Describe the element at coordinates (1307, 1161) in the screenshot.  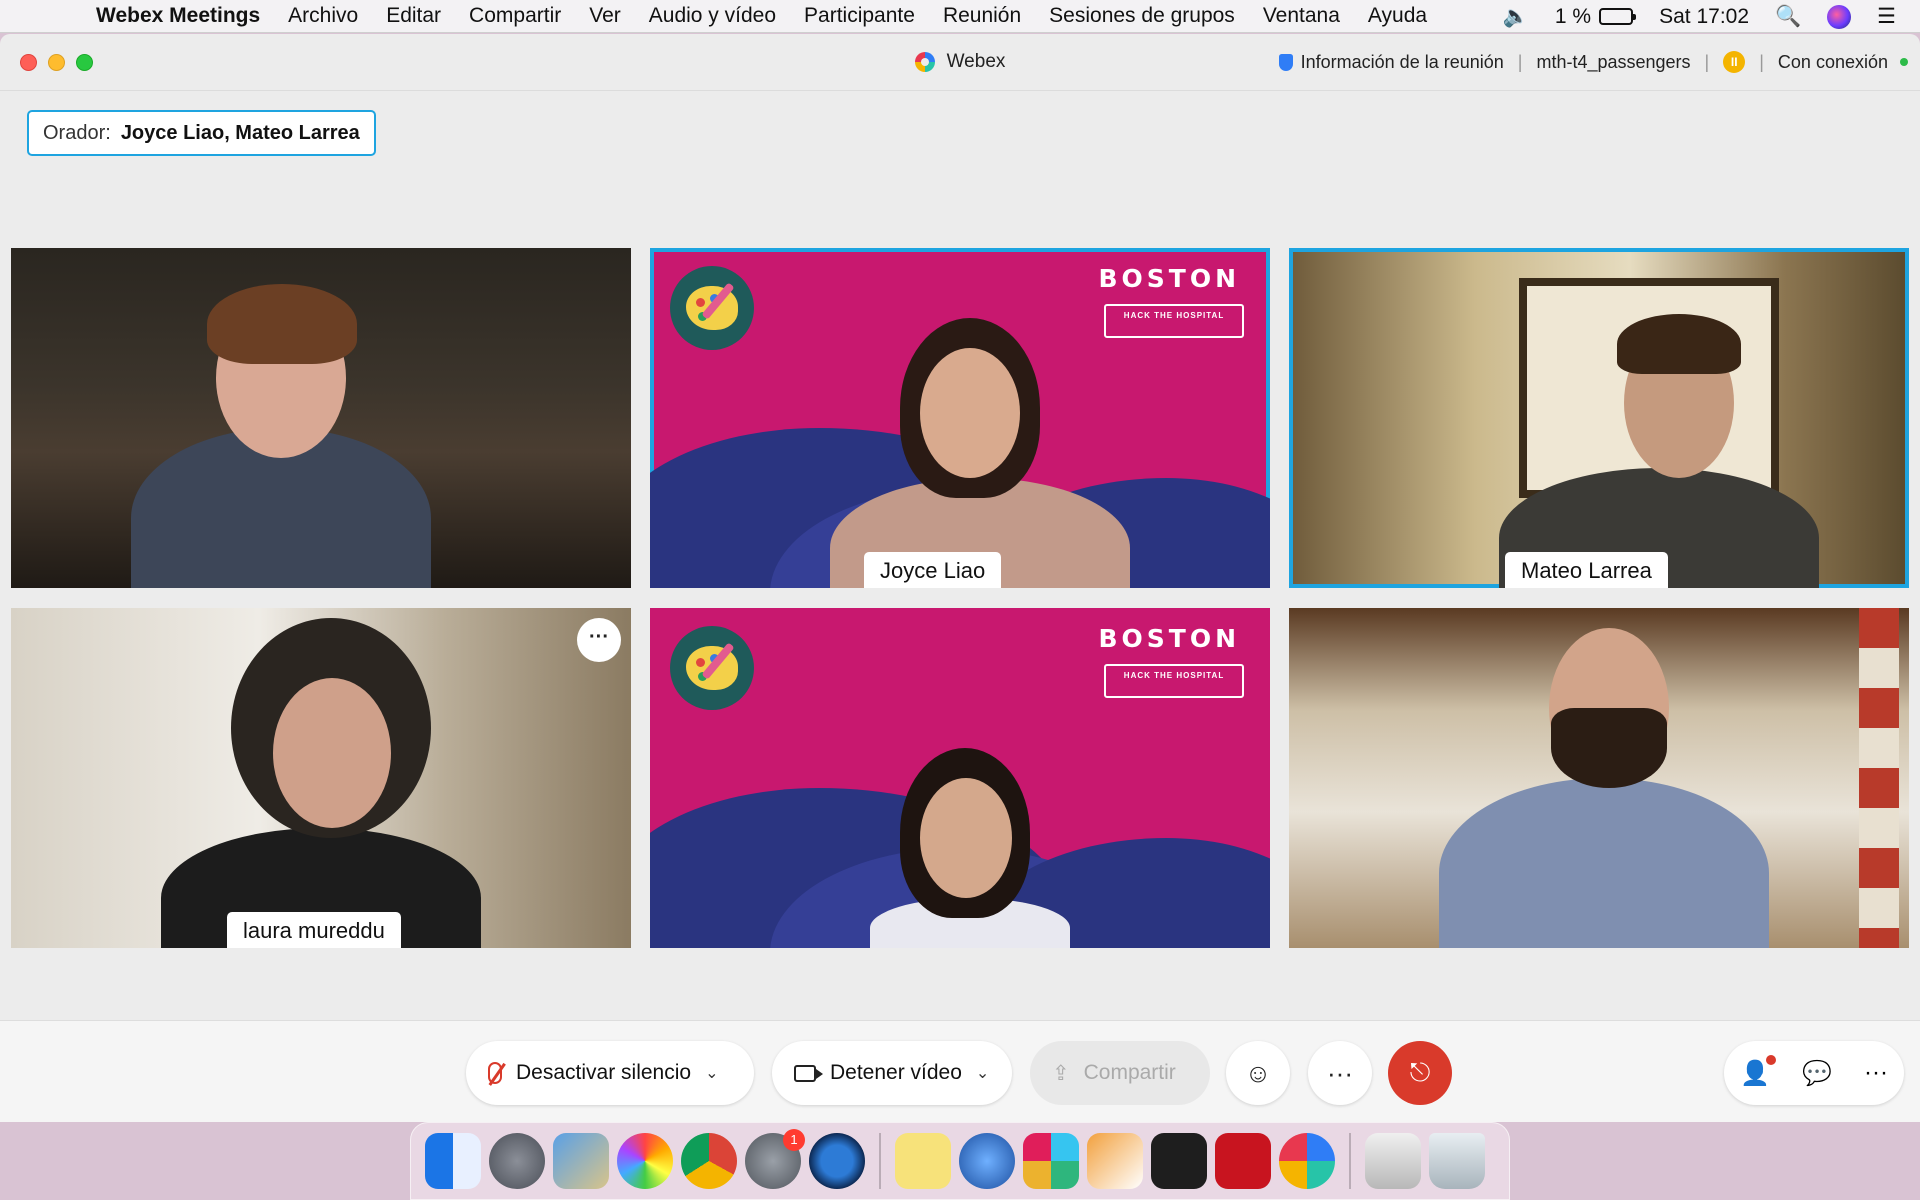
I see `webex-icon` at that location.